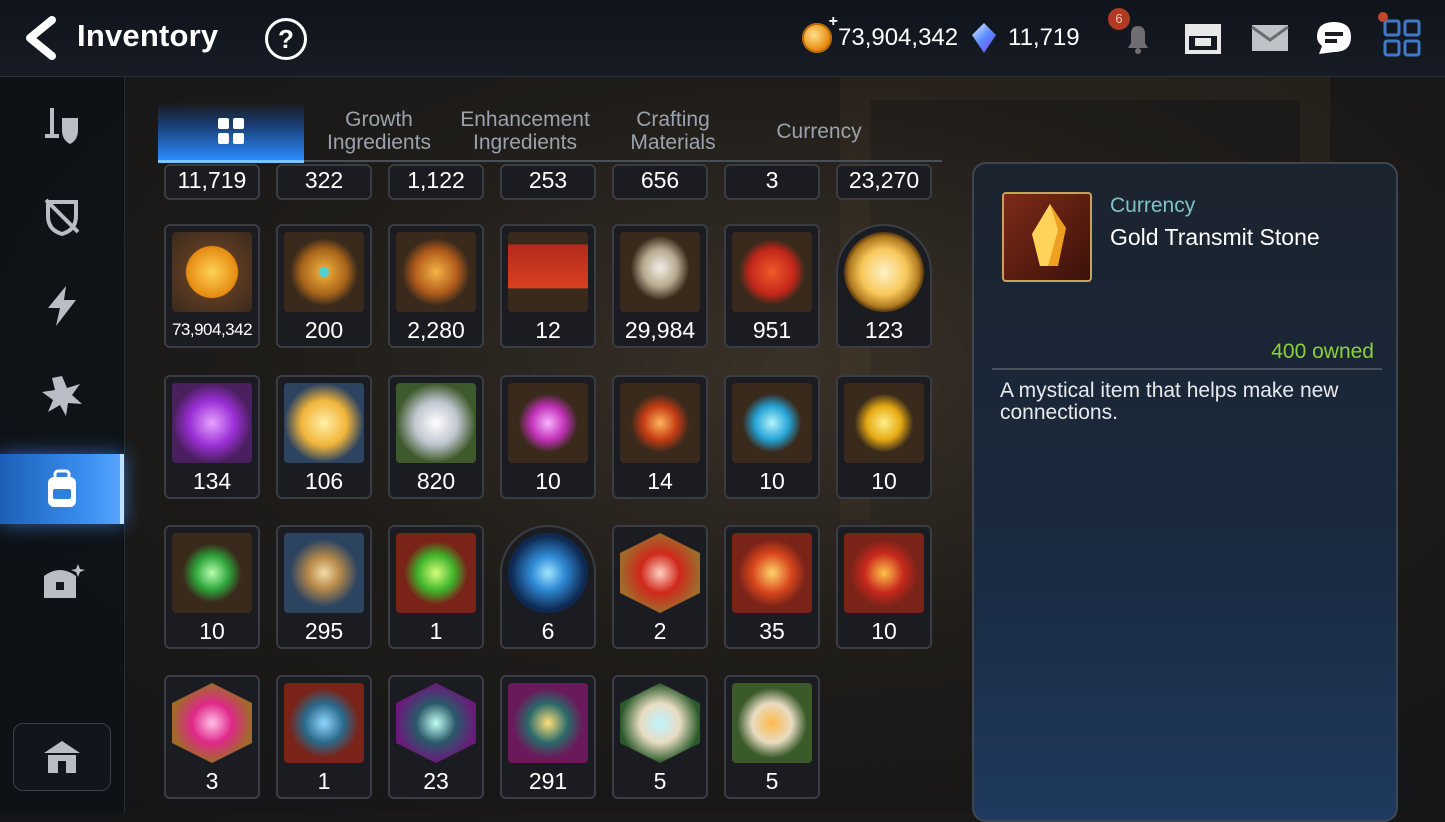 The height and width of the screenshot is (822, 1445). Describe the element at coordinates (1153, 205) in the screenshot. I see `item-category: Currency` at that location.